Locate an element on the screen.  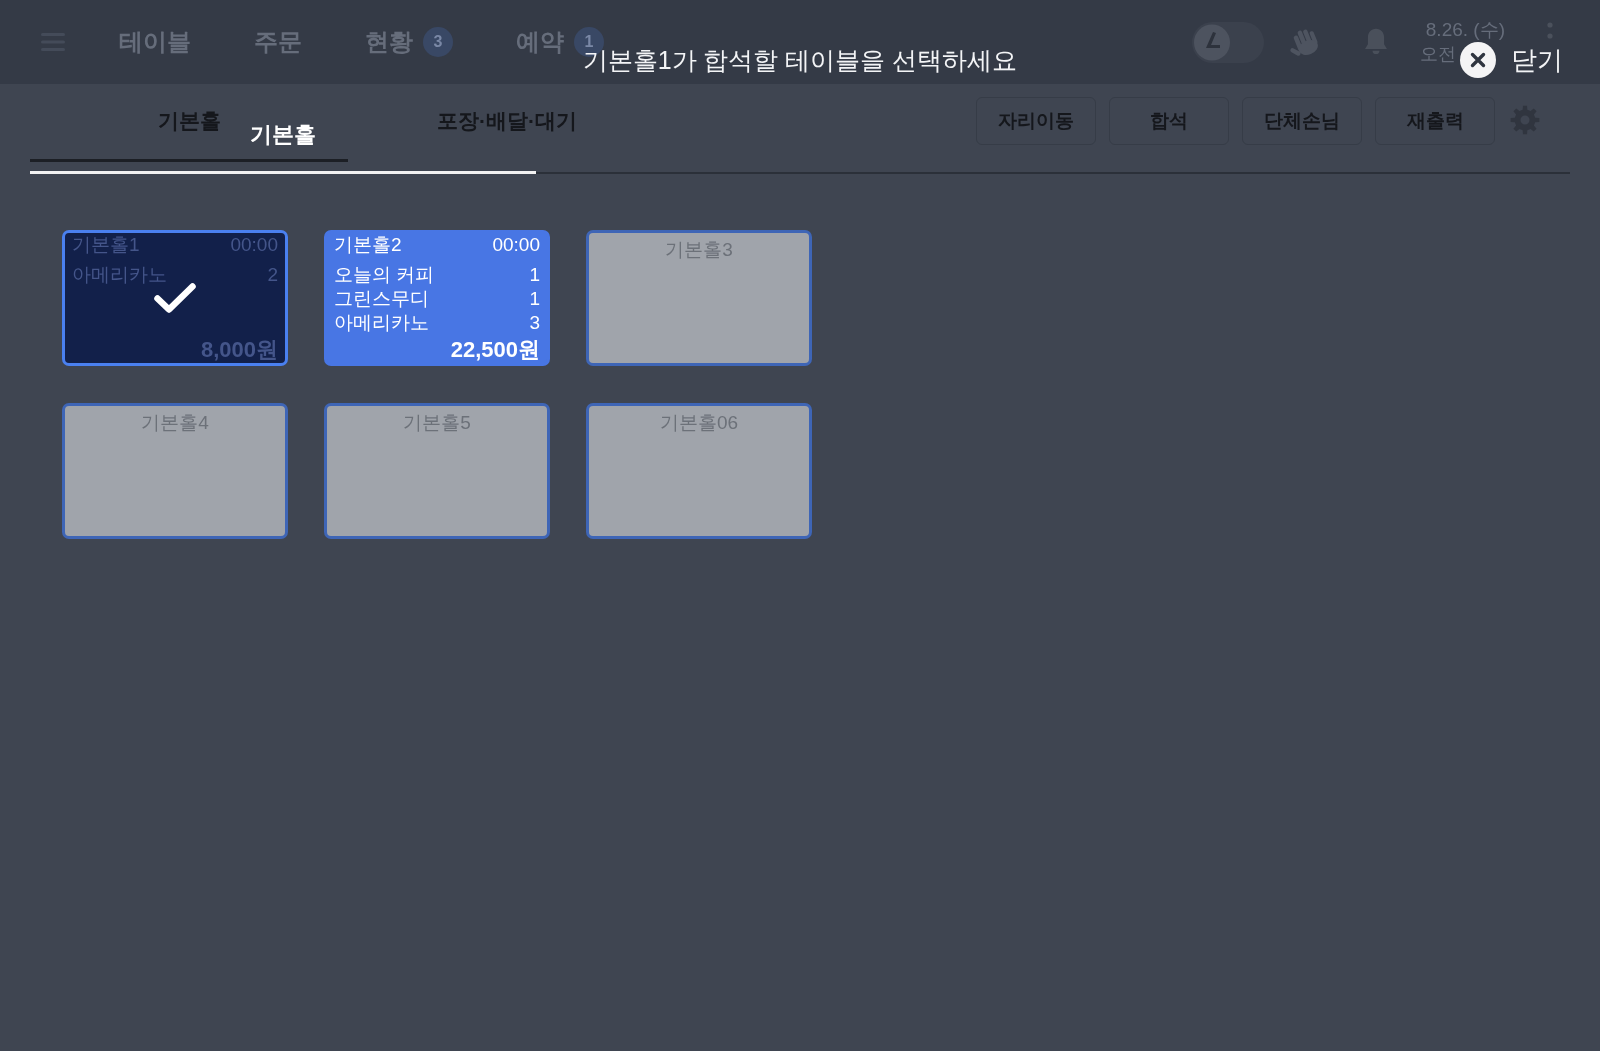
table-total: 8,000원 is located at coordinates (239, 350).